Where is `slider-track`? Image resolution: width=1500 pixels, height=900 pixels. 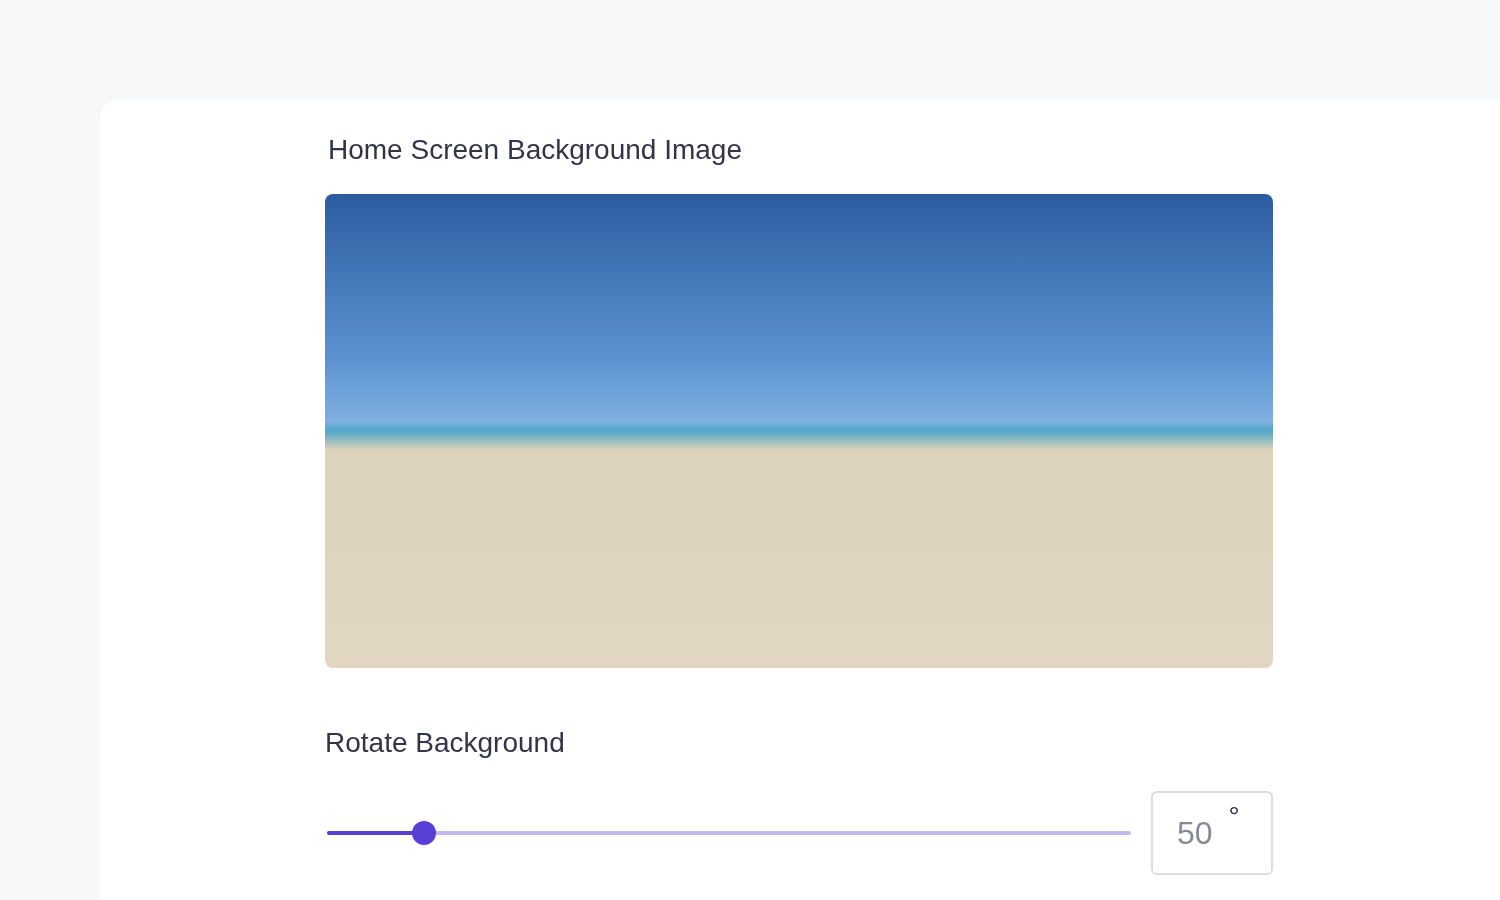 slider-track is located at coordinates (728, 833).